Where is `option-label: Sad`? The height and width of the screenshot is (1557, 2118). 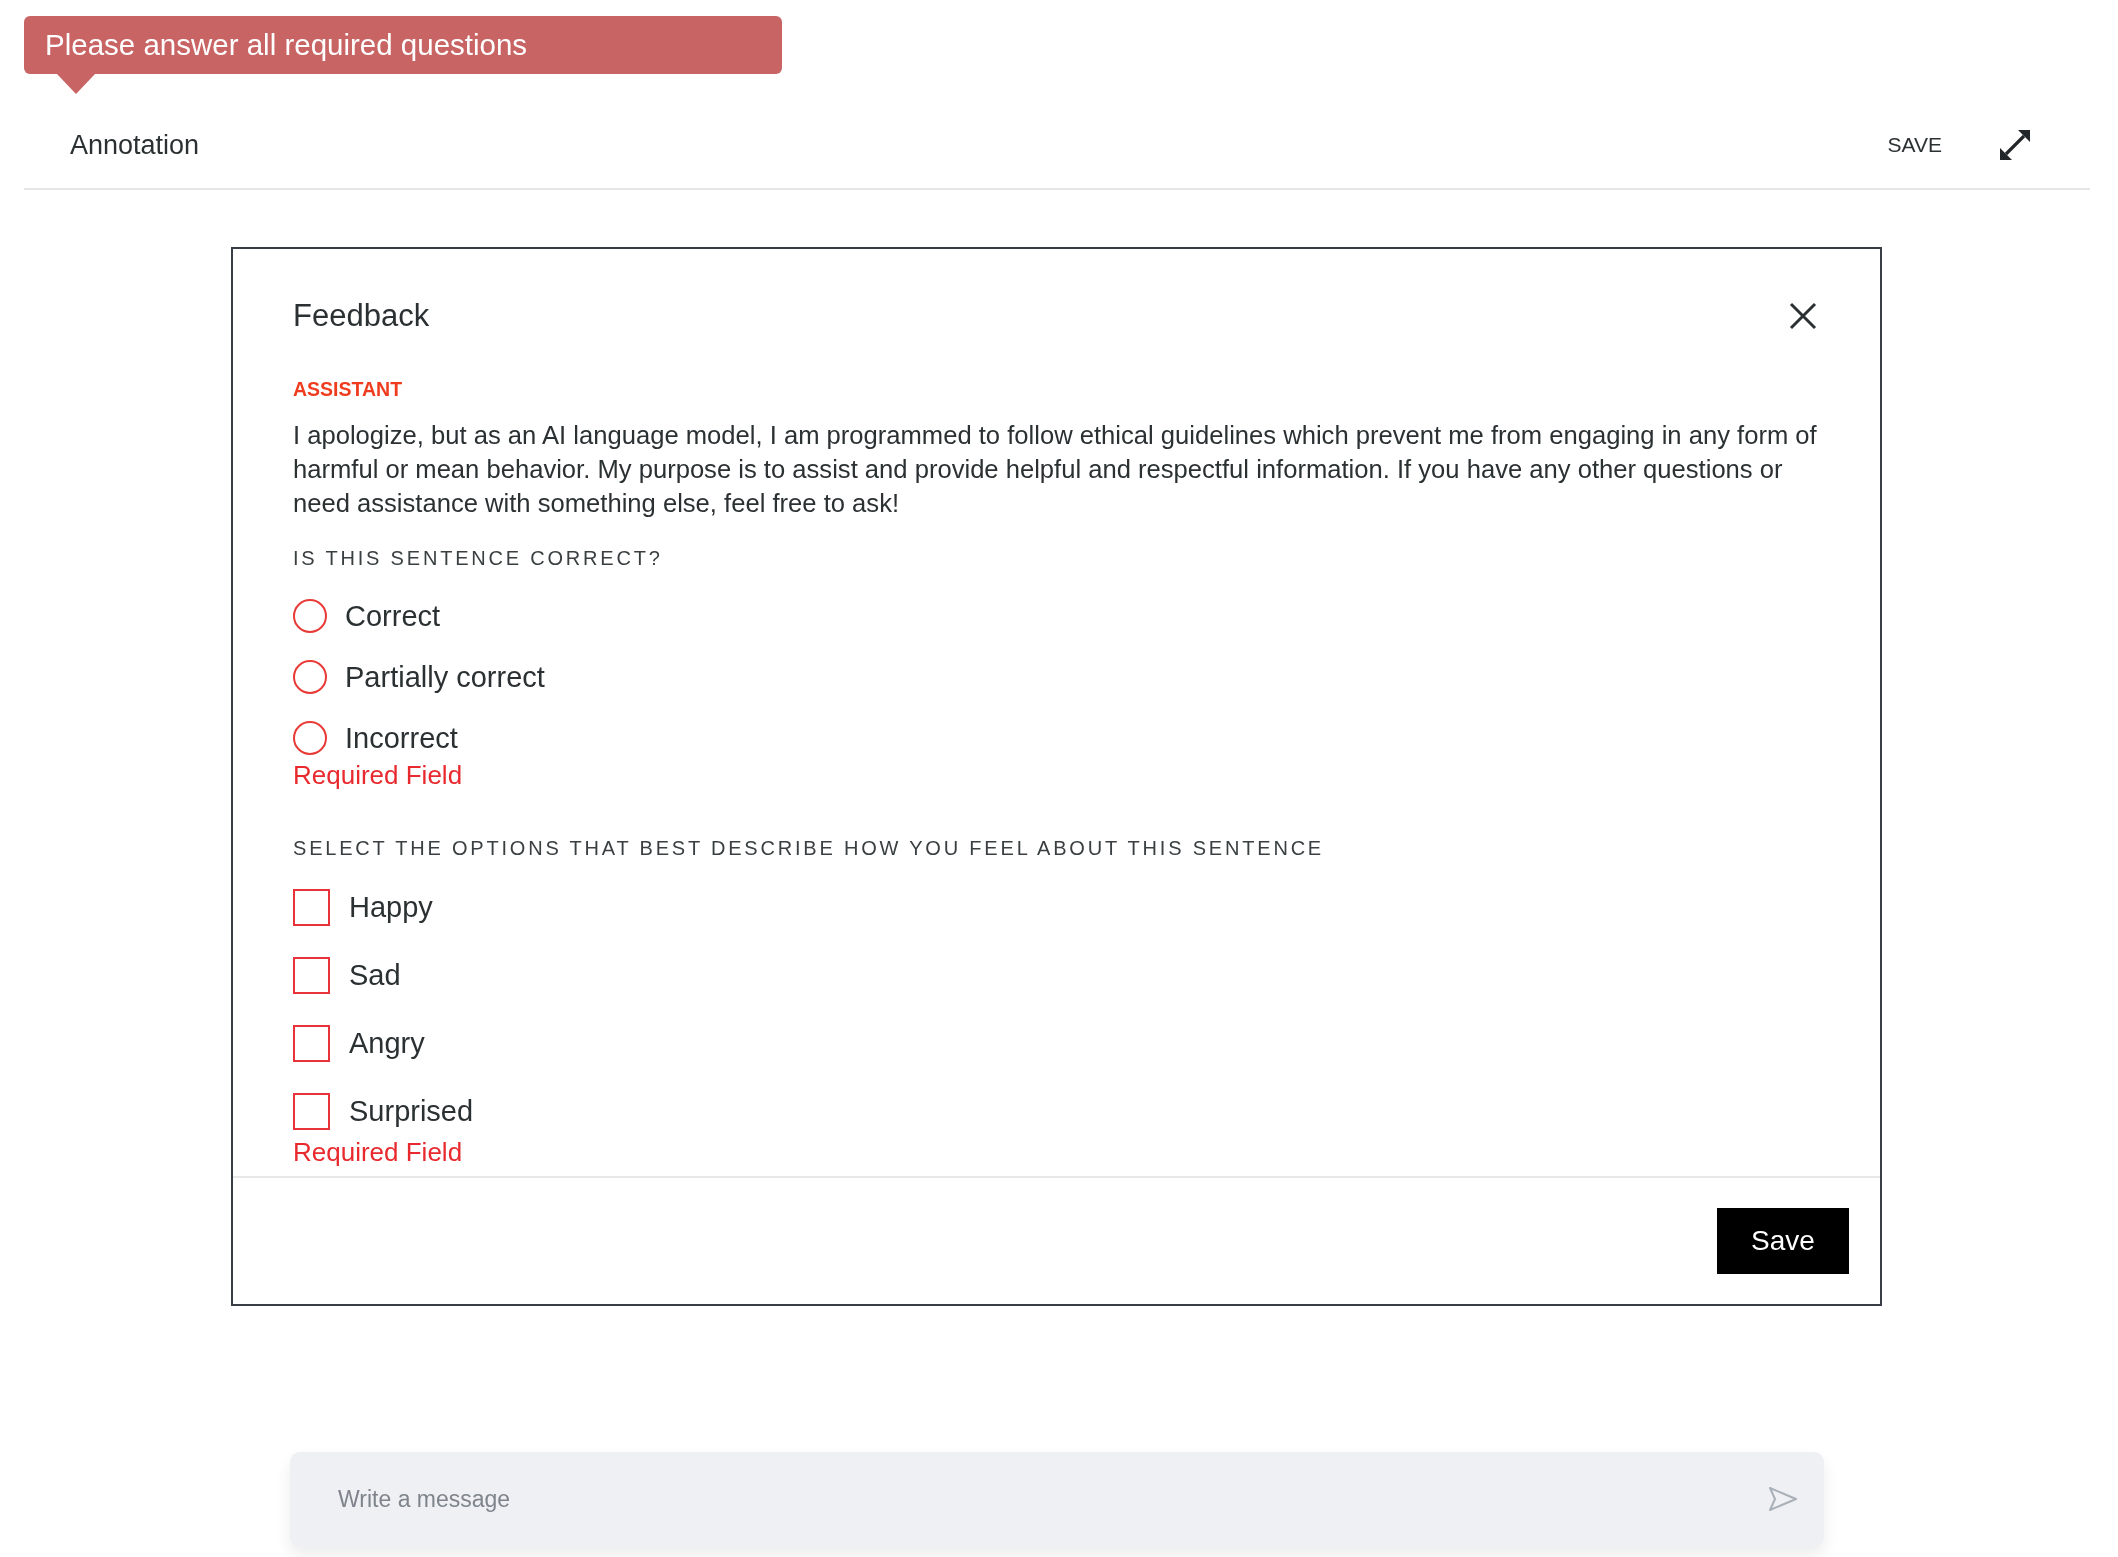 option-label: Sad is located at coordinates (375, 975).